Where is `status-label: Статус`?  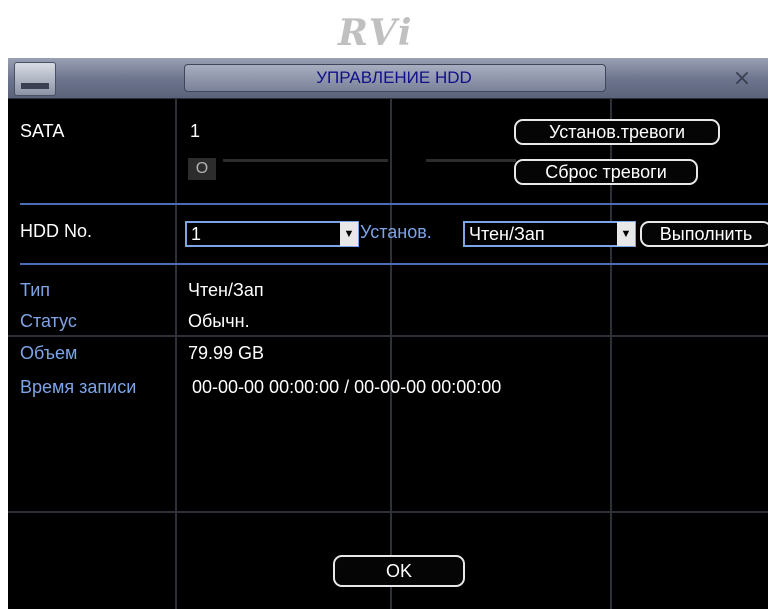 status-label: Статус is located at coordinates (48, 321).